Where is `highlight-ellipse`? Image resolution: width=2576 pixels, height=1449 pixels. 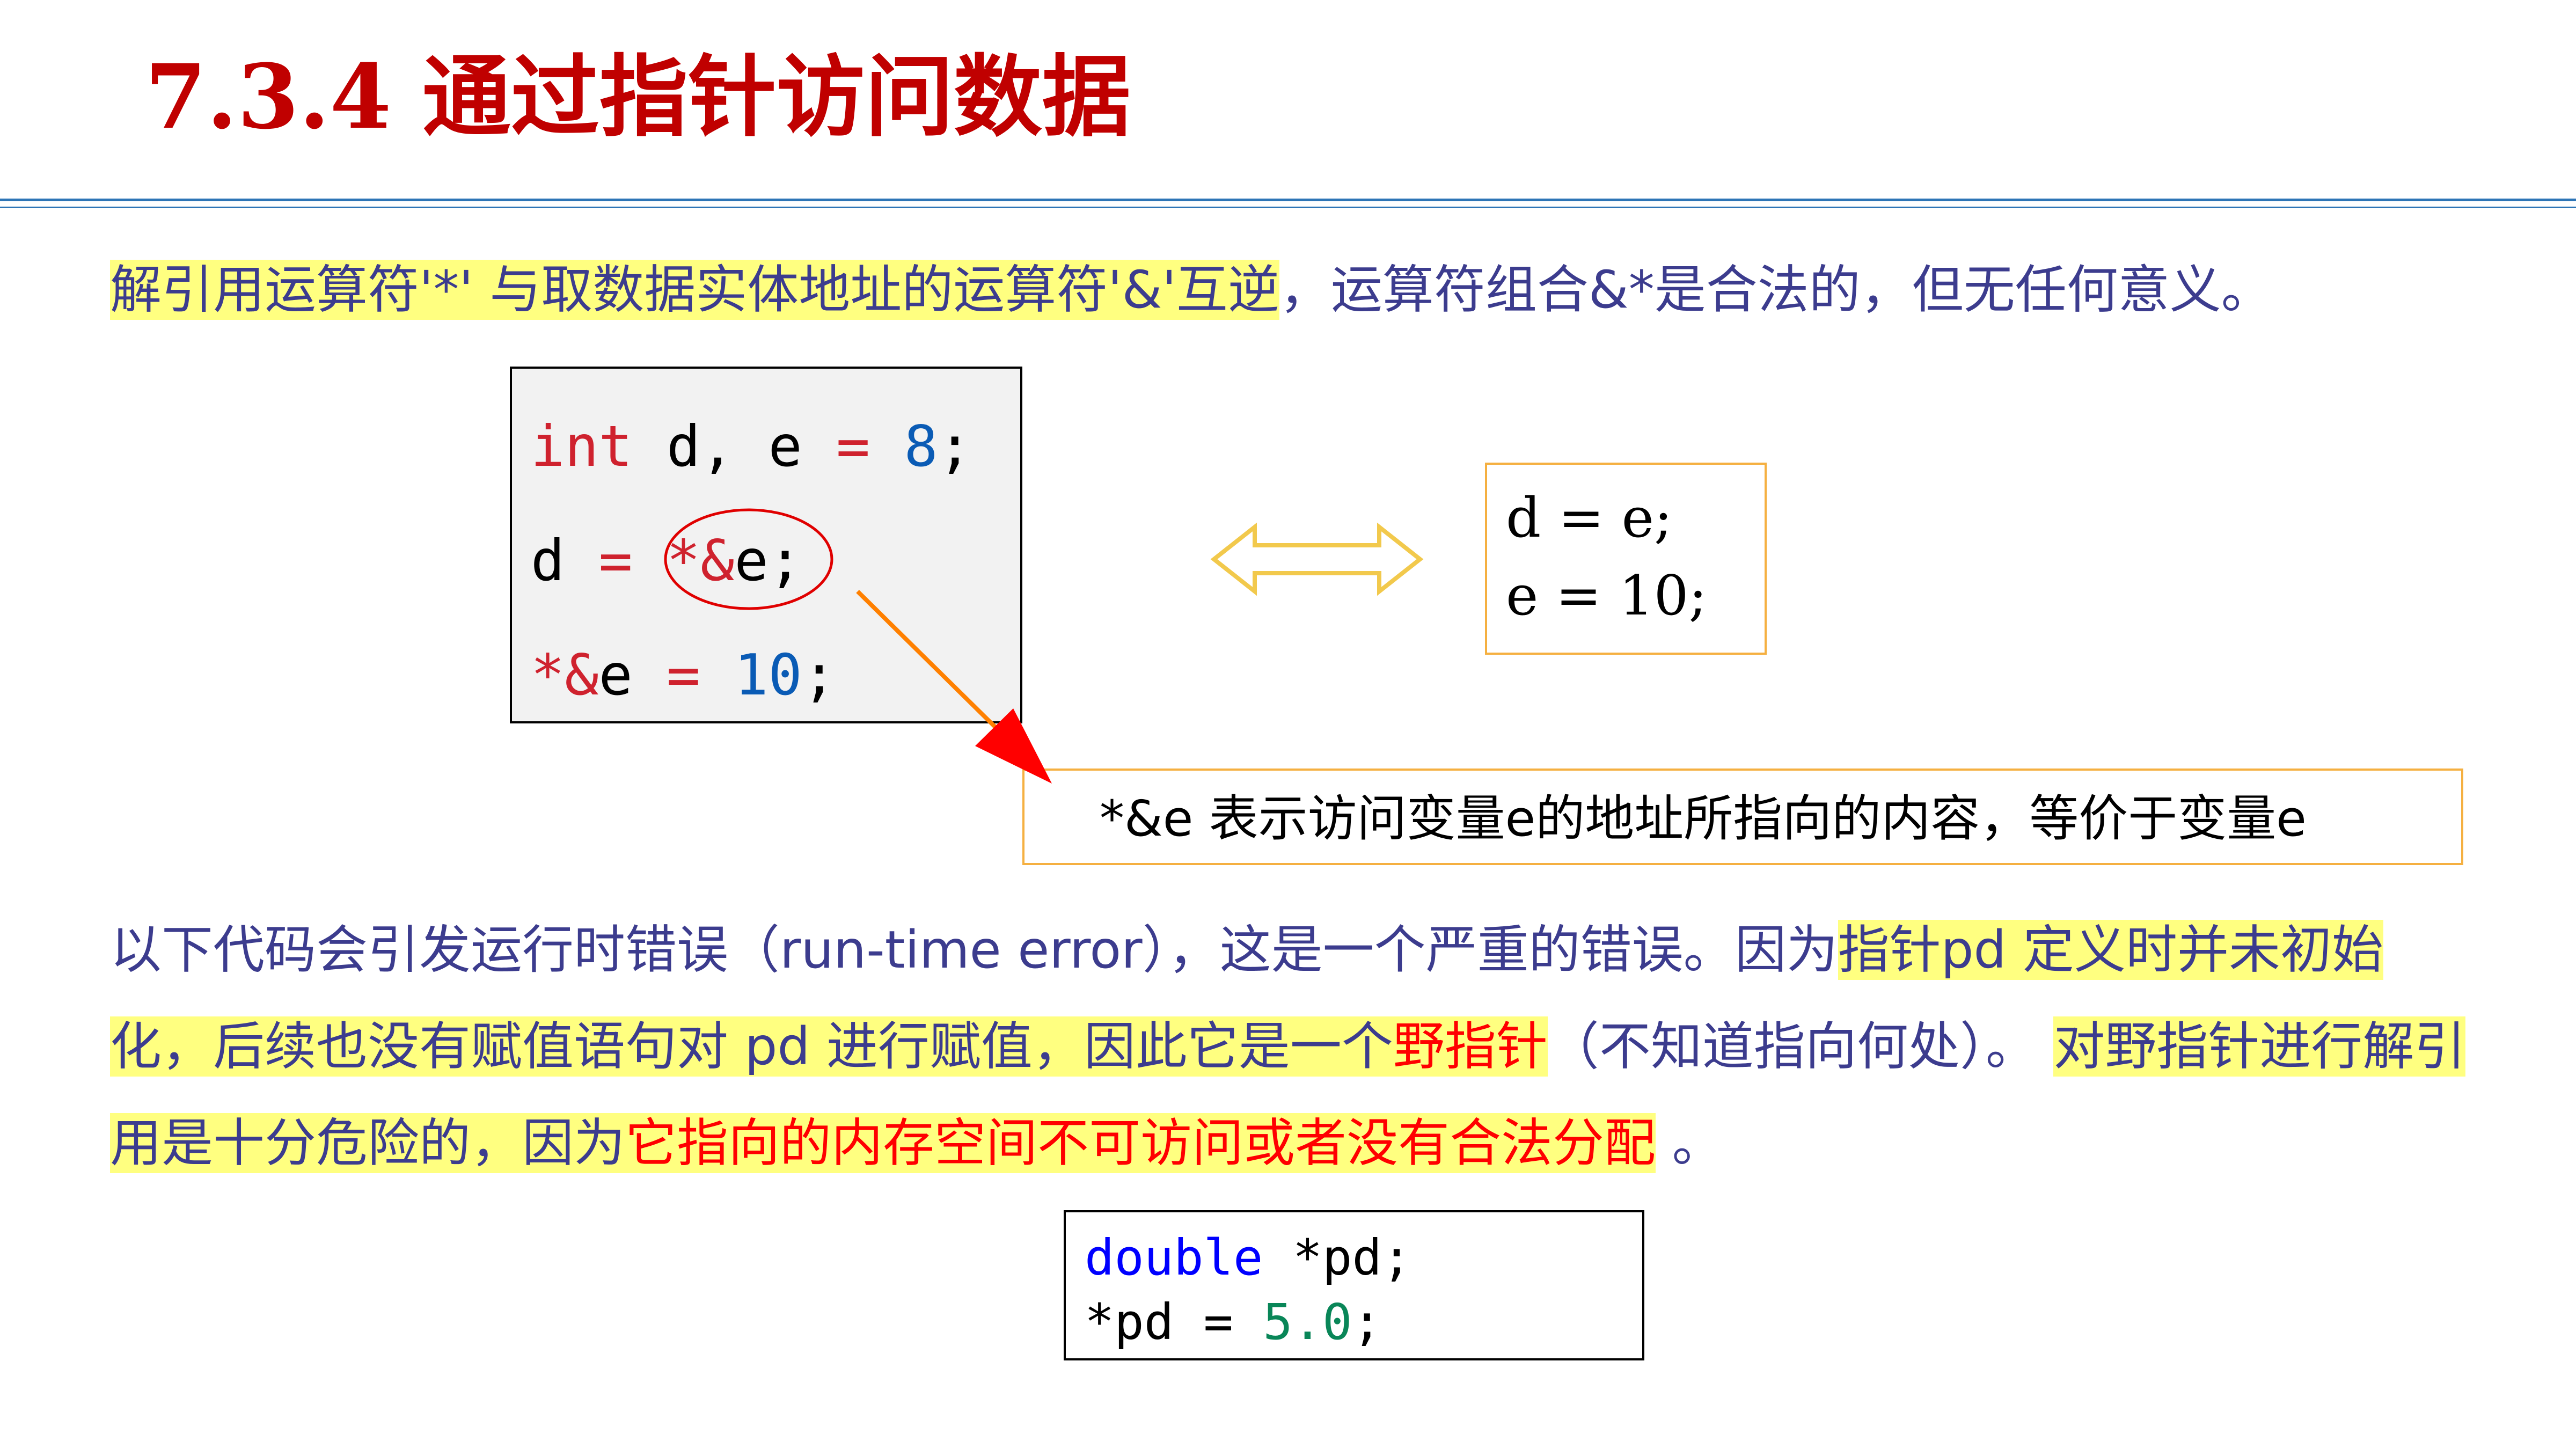
highlight-ellipse is located at coordinates (748, 559).